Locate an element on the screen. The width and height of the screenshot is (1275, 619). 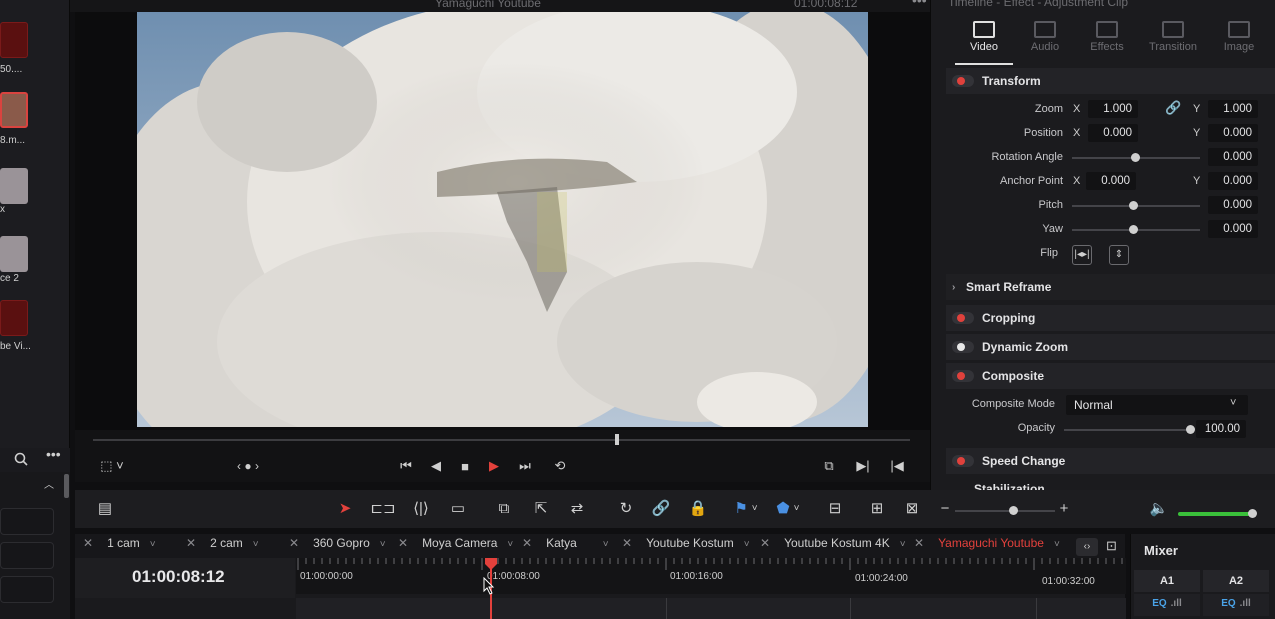
tab-youtube-kostum-4k: ✕ Youtube Kostum 4K ˅ is located at coordinates (833, 546).